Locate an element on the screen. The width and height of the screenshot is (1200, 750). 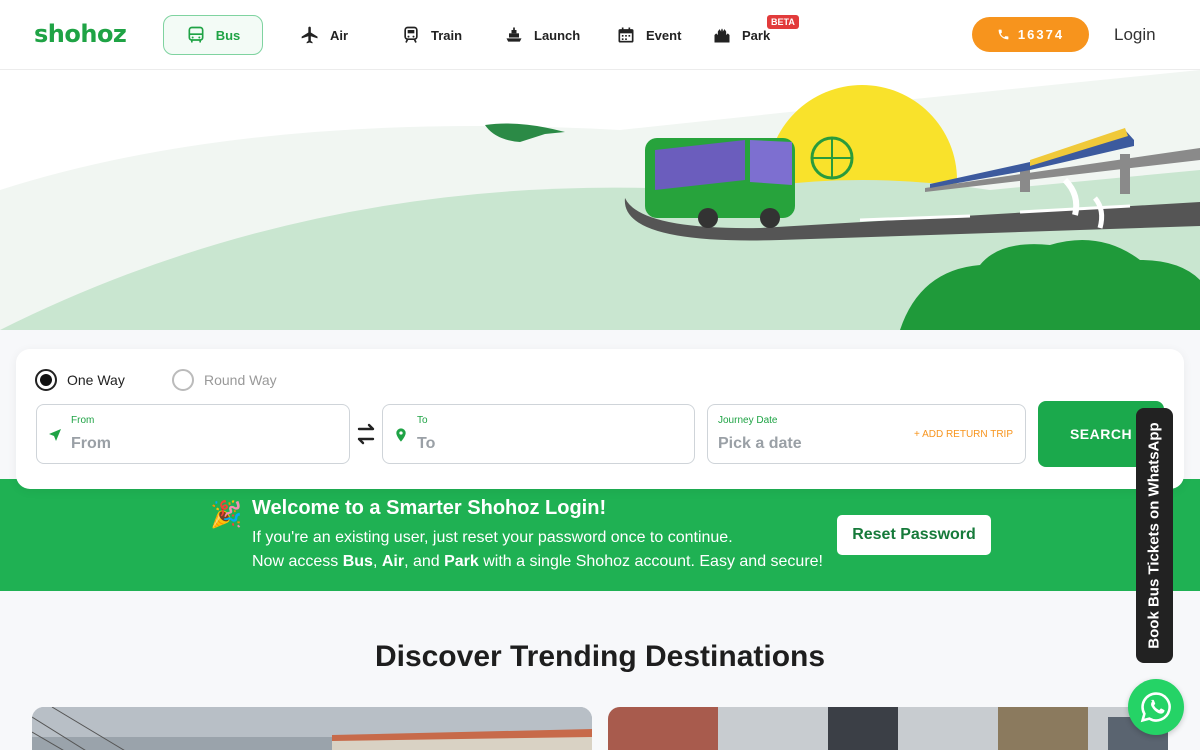
banner-park-text: Park is located at coordinates (461, 561).